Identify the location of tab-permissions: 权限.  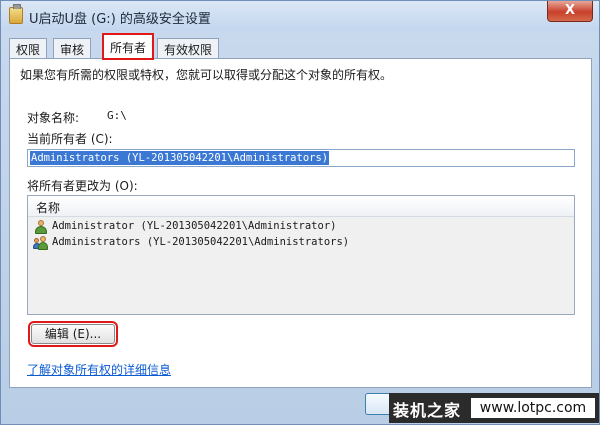
(28, 48).